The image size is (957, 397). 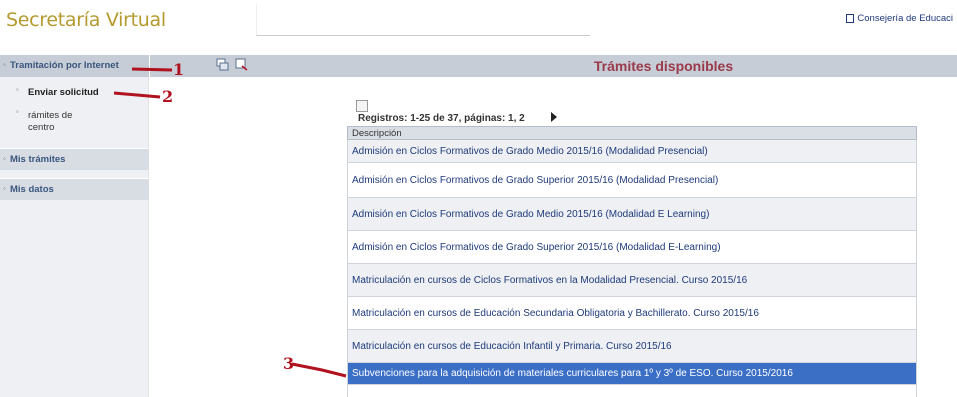 I want to click on consejeria-link: Consejería de Educaci, so click(x=899, y=18).